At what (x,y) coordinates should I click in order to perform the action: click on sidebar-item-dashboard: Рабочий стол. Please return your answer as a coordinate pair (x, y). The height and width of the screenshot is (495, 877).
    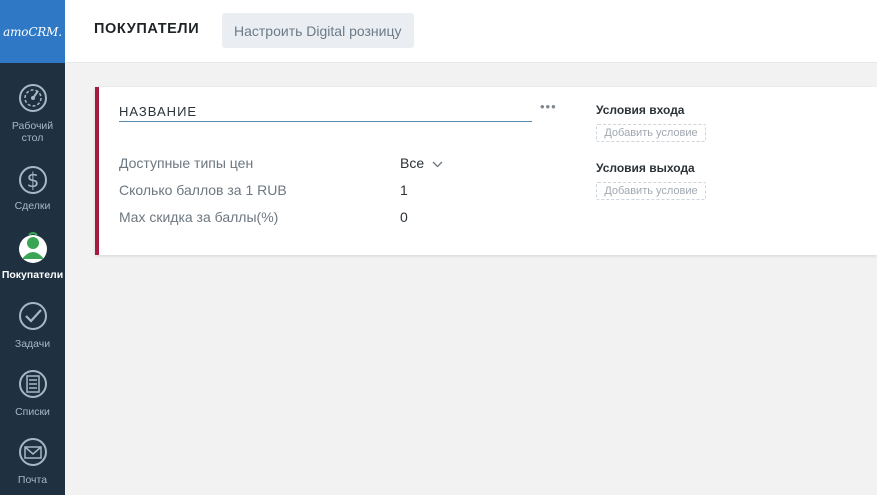
    Looking at the image, I should click on (32, 112).